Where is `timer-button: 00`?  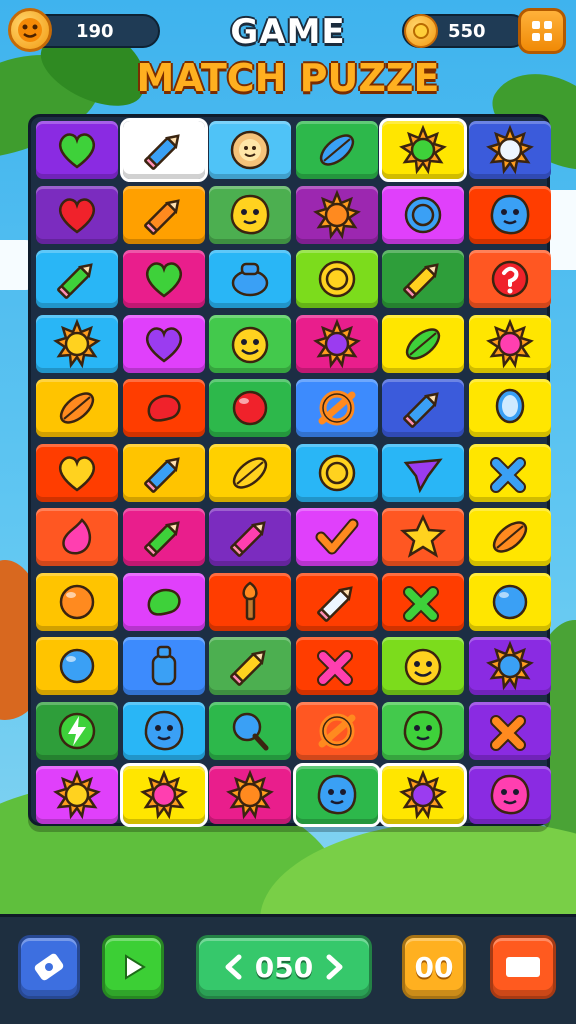 timer-button: 00 is located at coordinates (434, 967).